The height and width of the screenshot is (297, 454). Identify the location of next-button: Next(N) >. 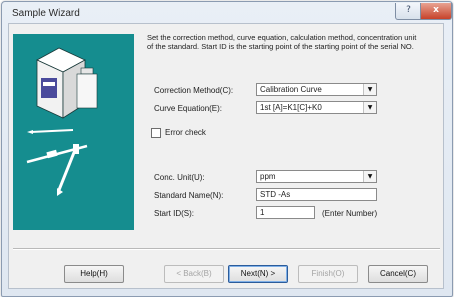
(258, 274).